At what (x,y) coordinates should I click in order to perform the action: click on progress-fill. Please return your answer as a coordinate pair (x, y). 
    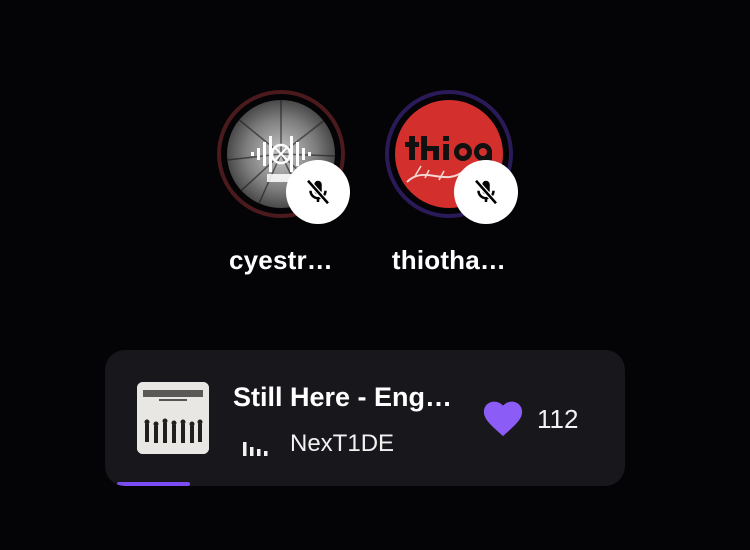
    Looking at the image, I should click on (153, 484).